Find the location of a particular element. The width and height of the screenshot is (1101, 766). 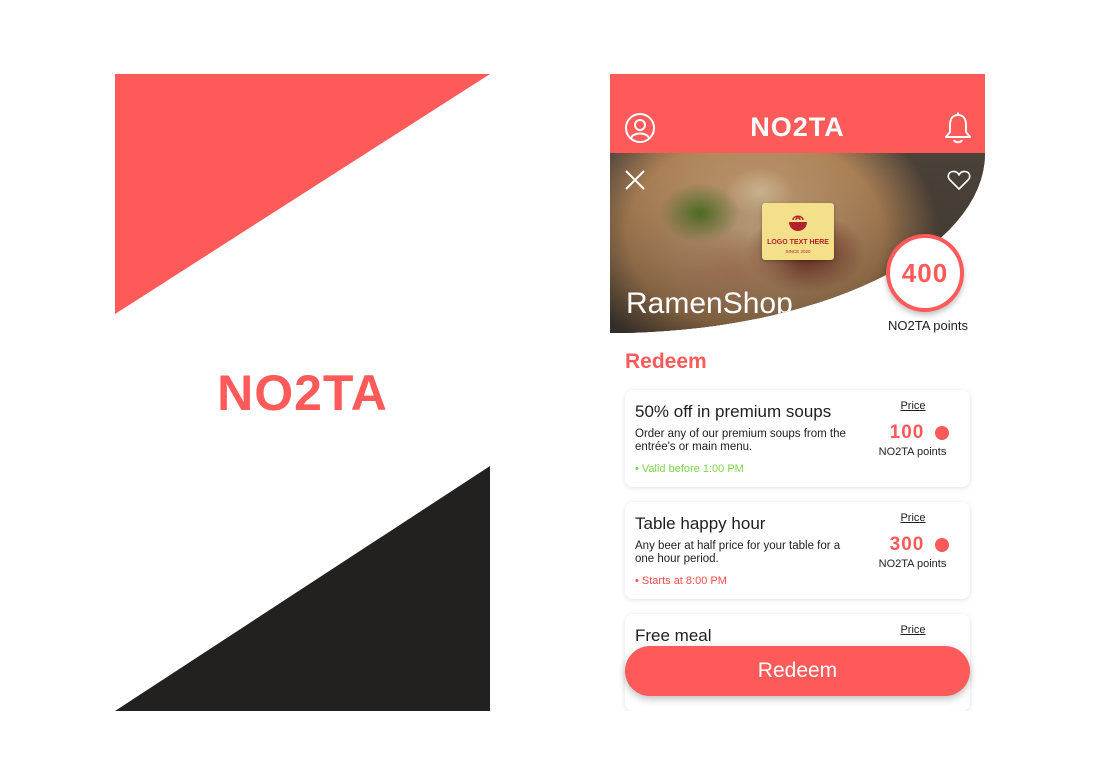

offer-validity: • Valid before 1:00 PM is located at coordinates (689, 469).